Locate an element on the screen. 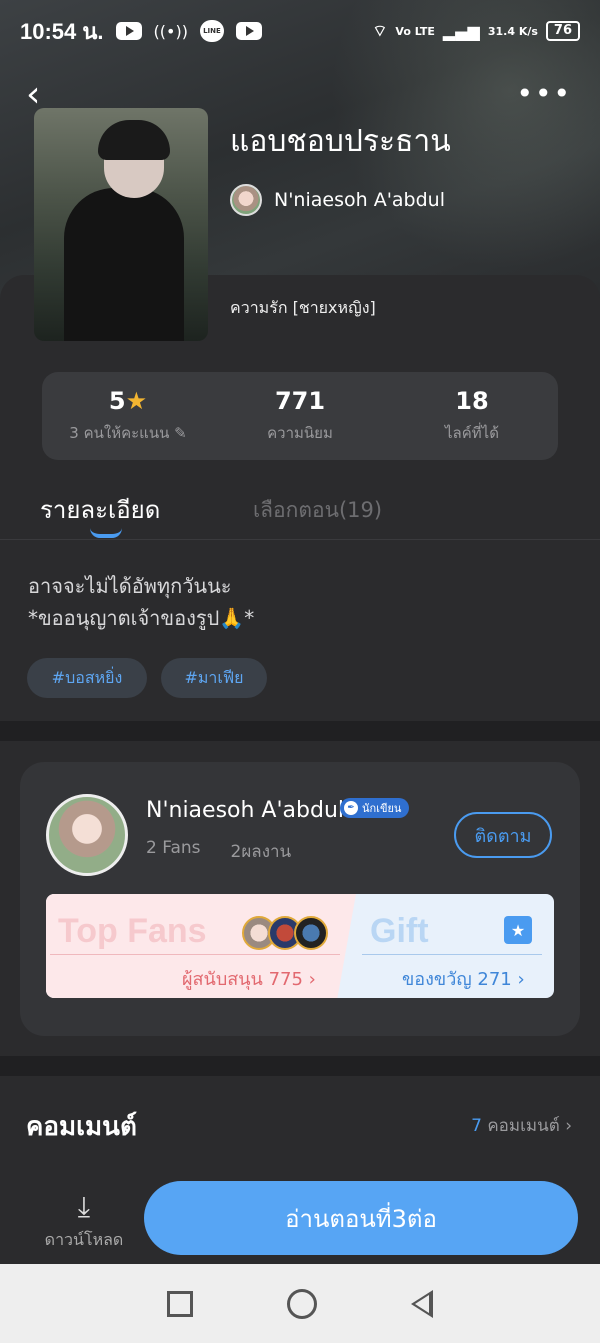 The height and width of the screenshot is (1343, 600). description-line: อาจจะไม่ได้อัพทุกวันนะ is located at coordinates (130, 586).